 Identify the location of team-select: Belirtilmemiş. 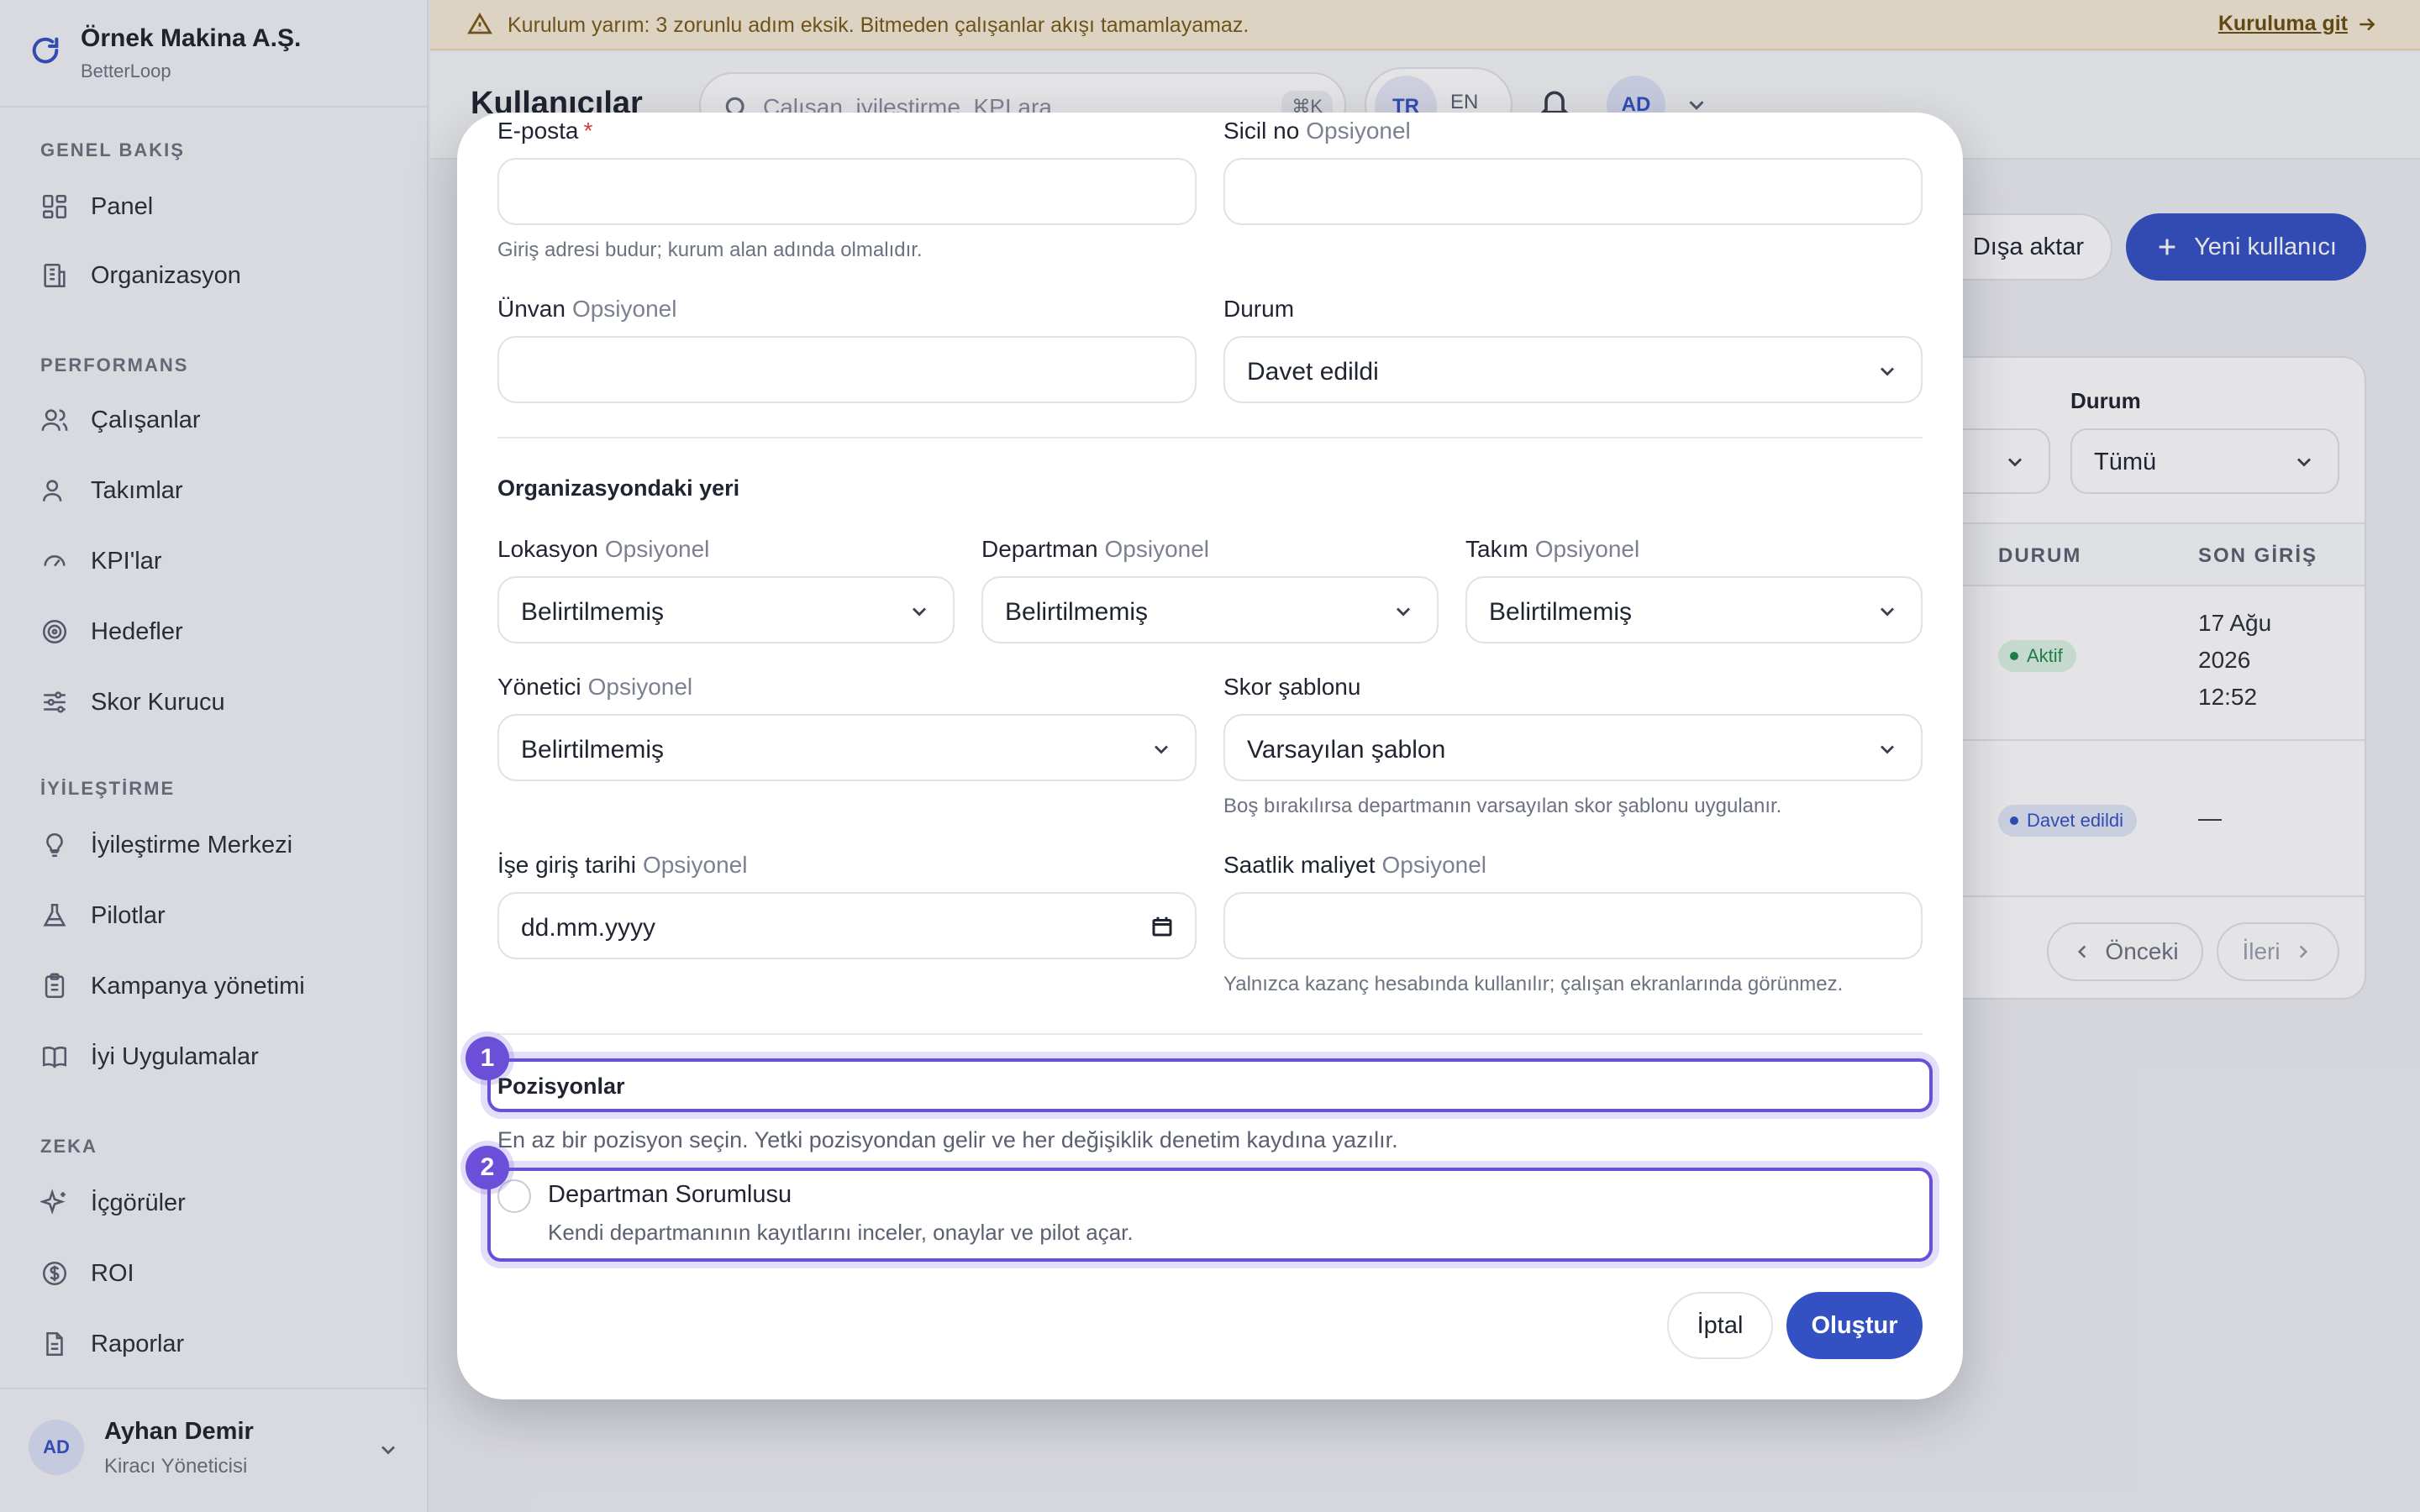
(1694, 609).